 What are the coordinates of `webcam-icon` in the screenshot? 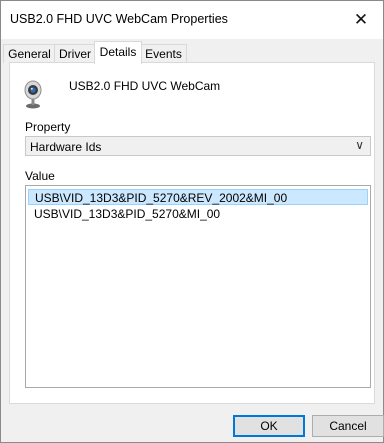 It's located at (33, 94).